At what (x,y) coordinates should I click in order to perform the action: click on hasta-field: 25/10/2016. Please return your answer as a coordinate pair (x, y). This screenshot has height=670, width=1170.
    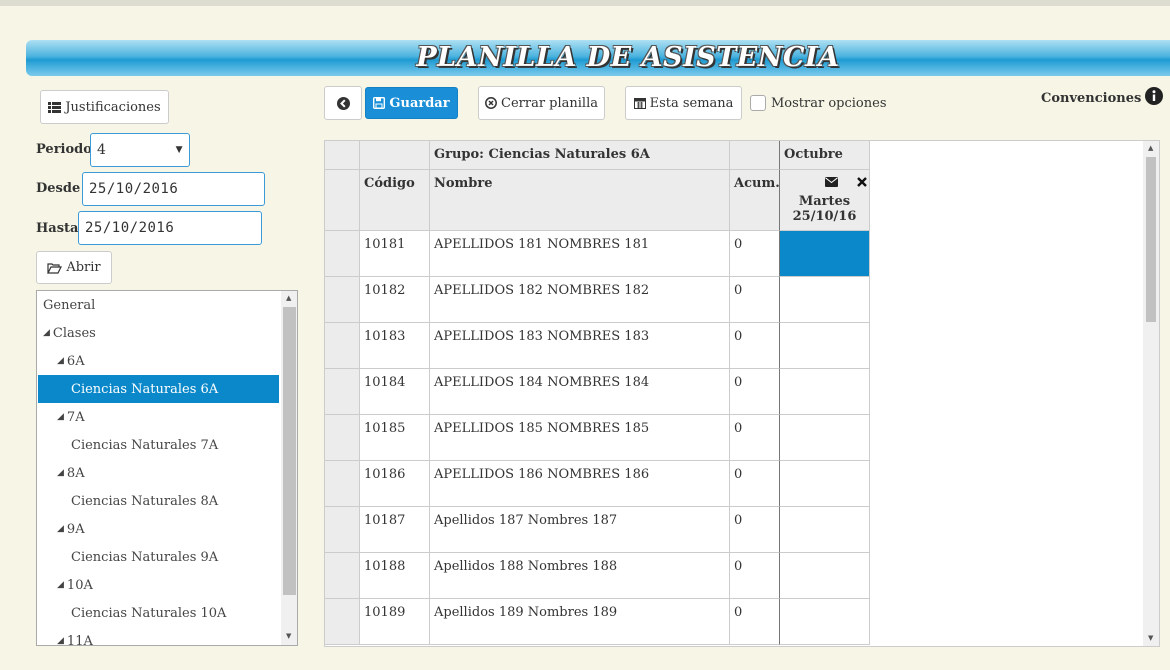
    Looking at the image, I should click on (170, 228).